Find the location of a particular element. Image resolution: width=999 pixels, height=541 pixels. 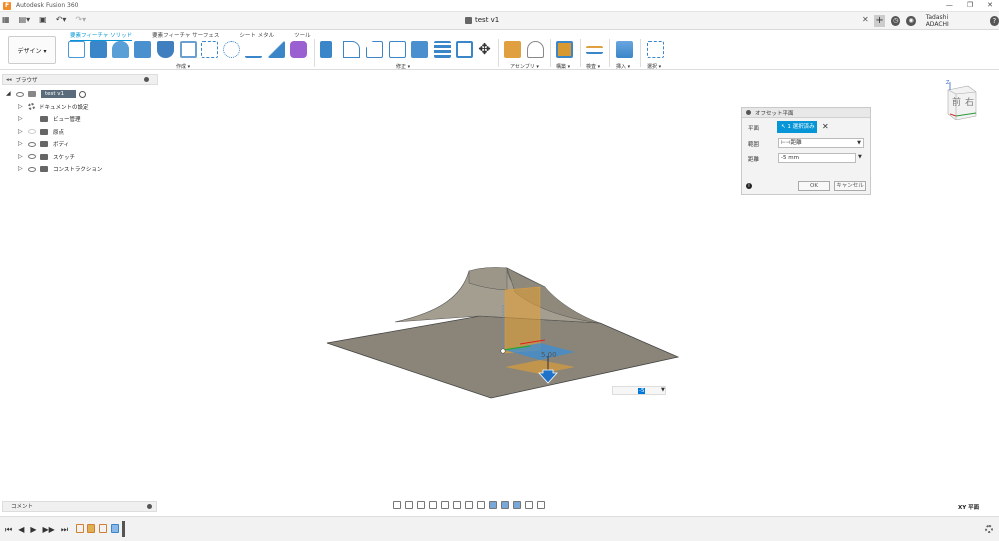

extent-value: 距離 is located at coordinates (796, 143).